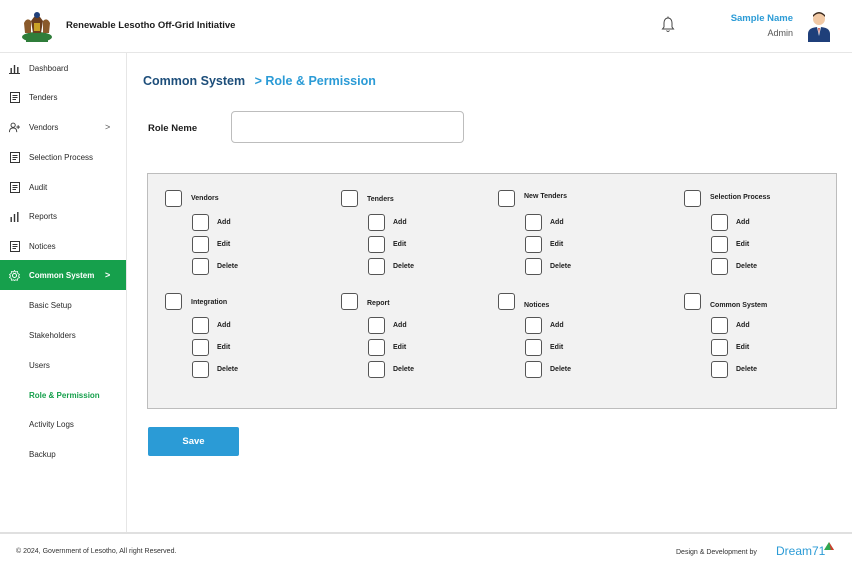 This screenshot has width=852, height=566. What do you see at coordinates (193, 441) in the screenshot?
I see `save-button: Save` at bounding box center [193, 441].